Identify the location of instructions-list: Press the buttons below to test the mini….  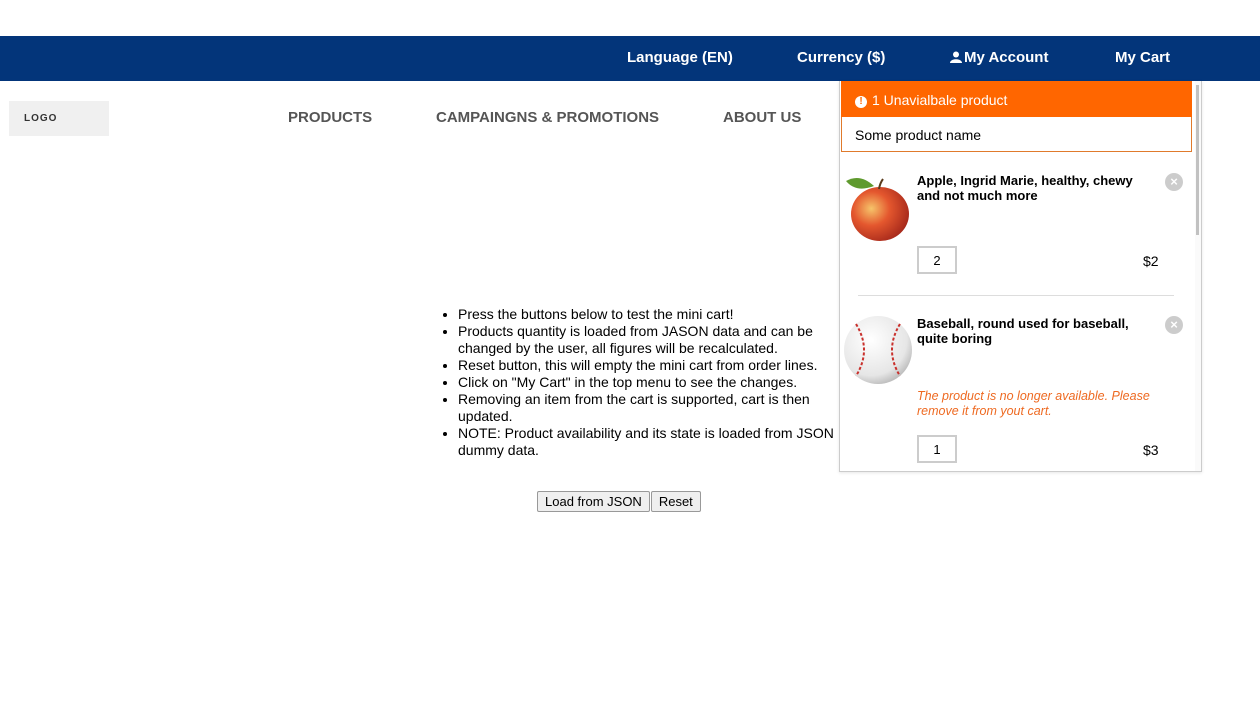
(648, 382).